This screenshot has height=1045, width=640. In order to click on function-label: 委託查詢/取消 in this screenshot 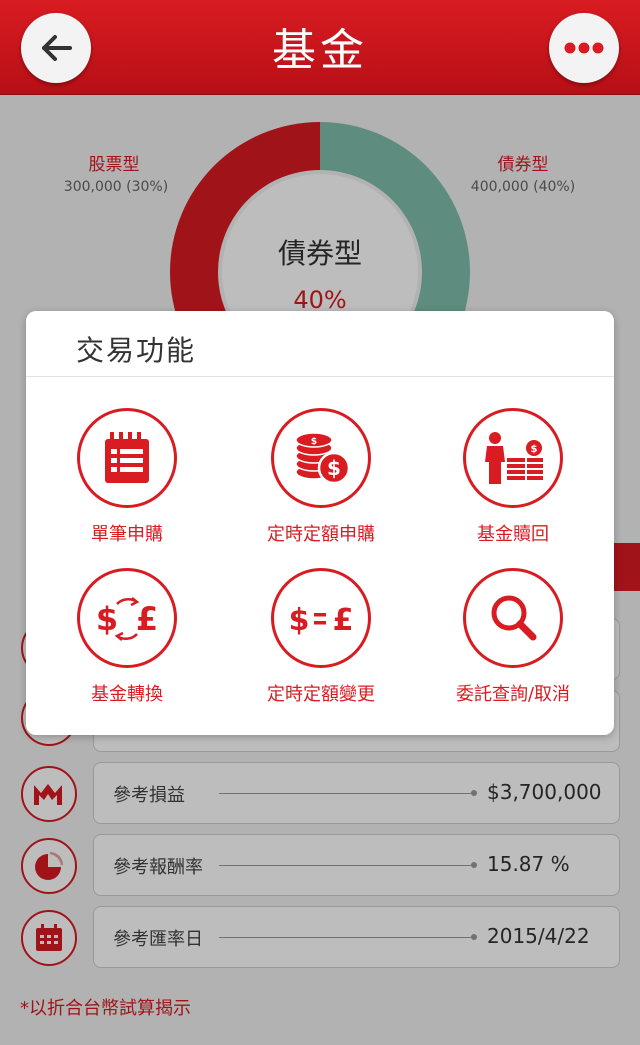, I will do `click(513, 694)`.